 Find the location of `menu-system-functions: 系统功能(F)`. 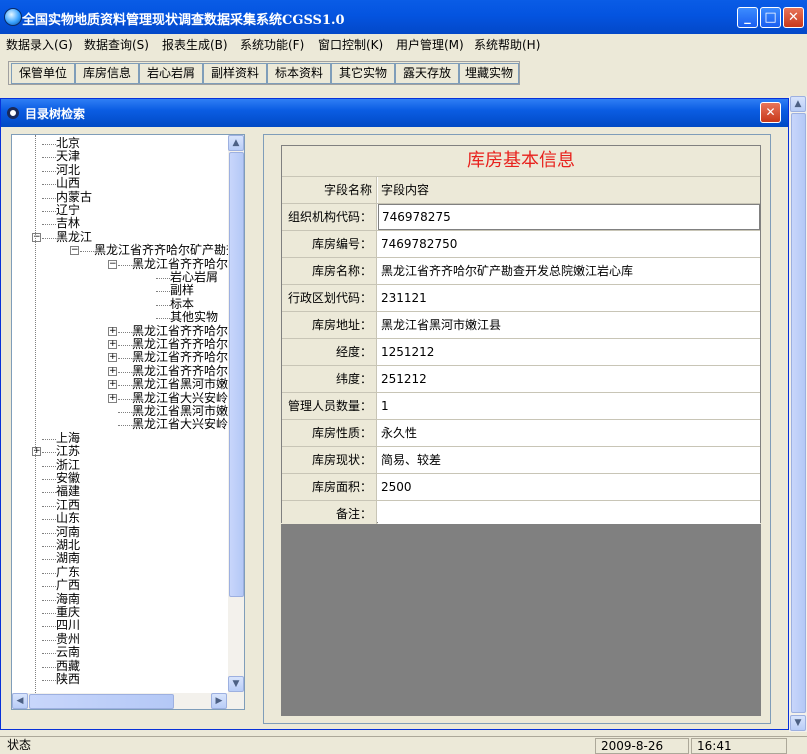

menu-system-functions: 系统功能(F) is located at coordinates (272, 44).